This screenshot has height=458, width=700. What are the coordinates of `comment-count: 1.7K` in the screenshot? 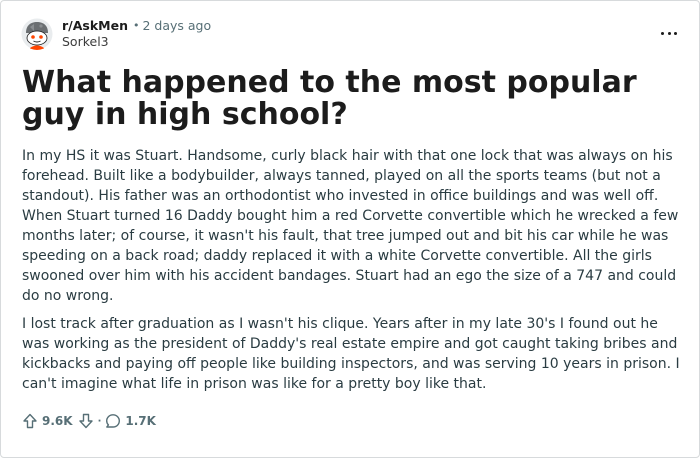 It's located at (140, 421).